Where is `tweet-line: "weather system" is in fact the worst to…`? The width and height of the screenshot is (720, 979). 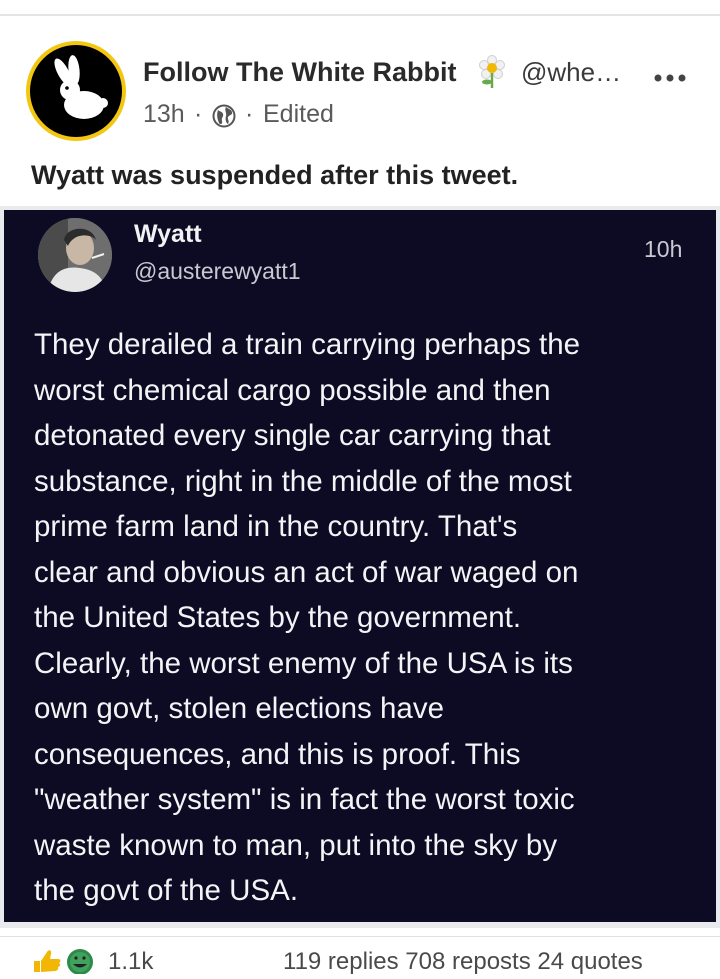 tweet-line: "weather system" is in fact the worst to… is located at coordinates (304, 799).